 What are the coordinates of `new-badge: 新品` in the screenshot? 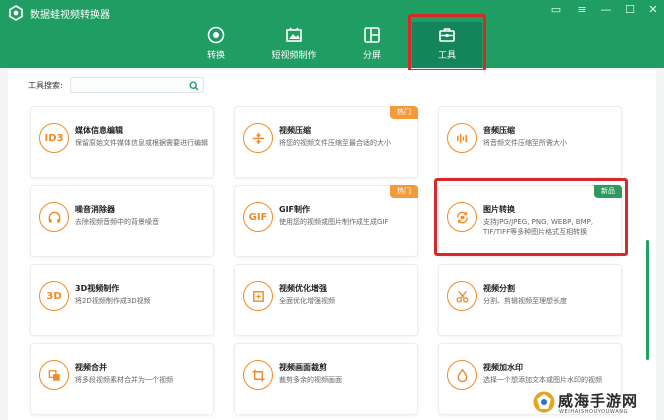 It's located at (608, 191).